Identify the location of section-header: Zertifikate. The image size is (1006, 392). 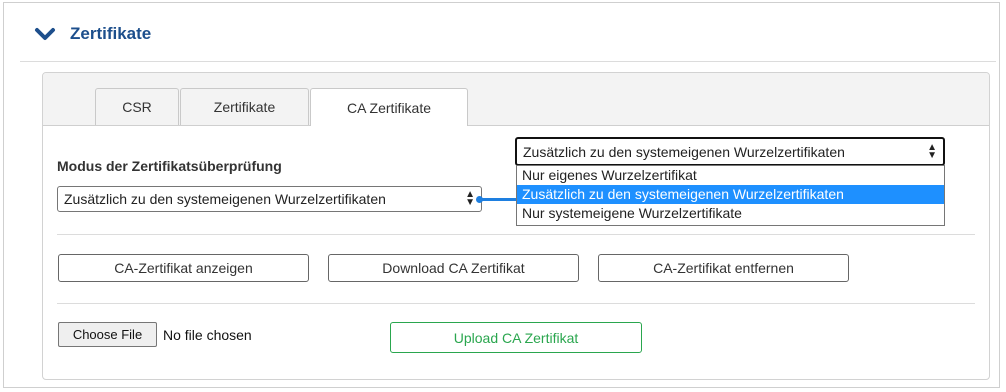
(92, 34).